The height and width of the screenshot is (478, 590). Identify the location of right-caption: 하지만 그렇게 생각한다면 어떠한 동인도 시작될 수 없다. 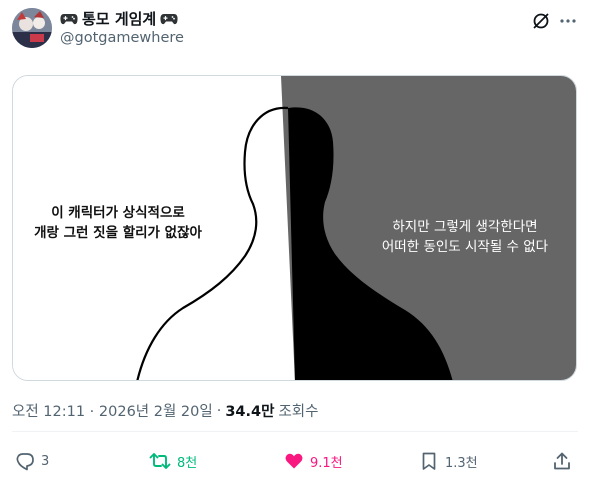
(465, 237).